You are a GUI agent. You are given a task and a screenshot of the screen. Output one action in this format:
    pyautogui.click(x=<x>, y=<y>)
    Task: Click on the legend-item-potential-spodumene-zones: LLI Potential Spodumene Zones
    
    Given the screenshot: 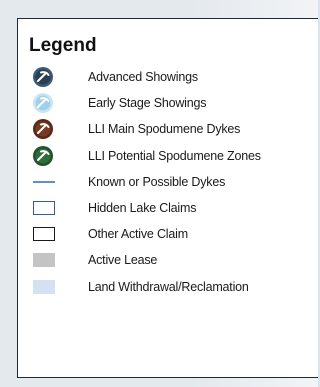 What is the action you would take?
    pyautogui.click(x=168, y=157)
    